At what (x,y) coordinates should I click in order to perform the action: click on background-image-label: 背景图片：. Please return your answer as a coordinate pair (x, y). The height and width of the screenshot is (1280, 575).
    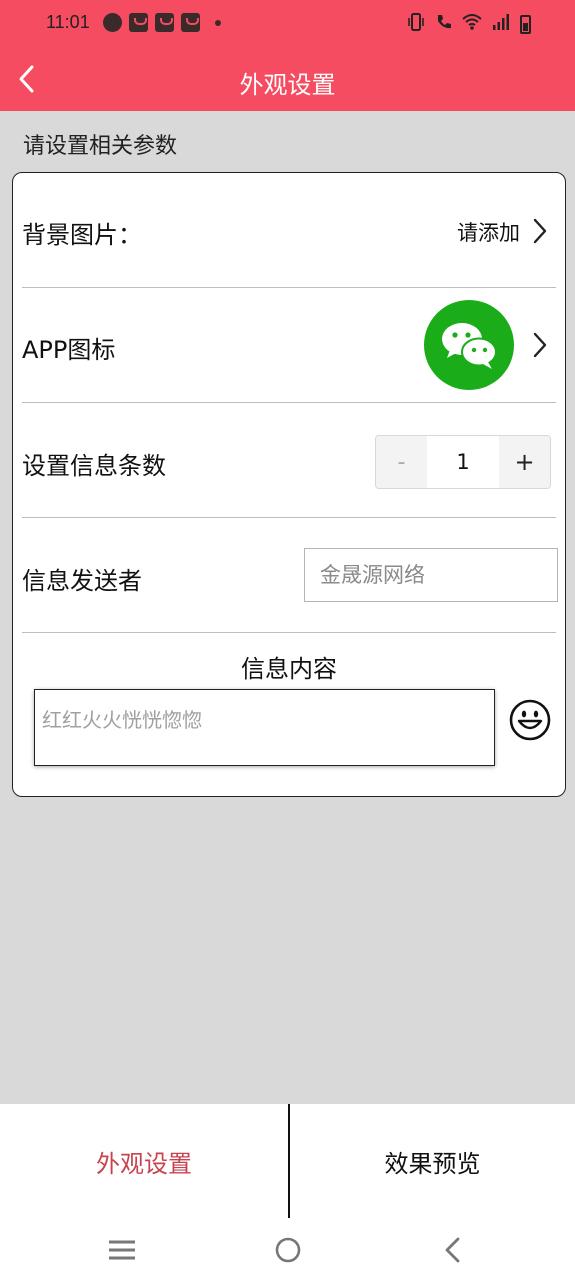
    Looking at the image, I should click on (82, 235).